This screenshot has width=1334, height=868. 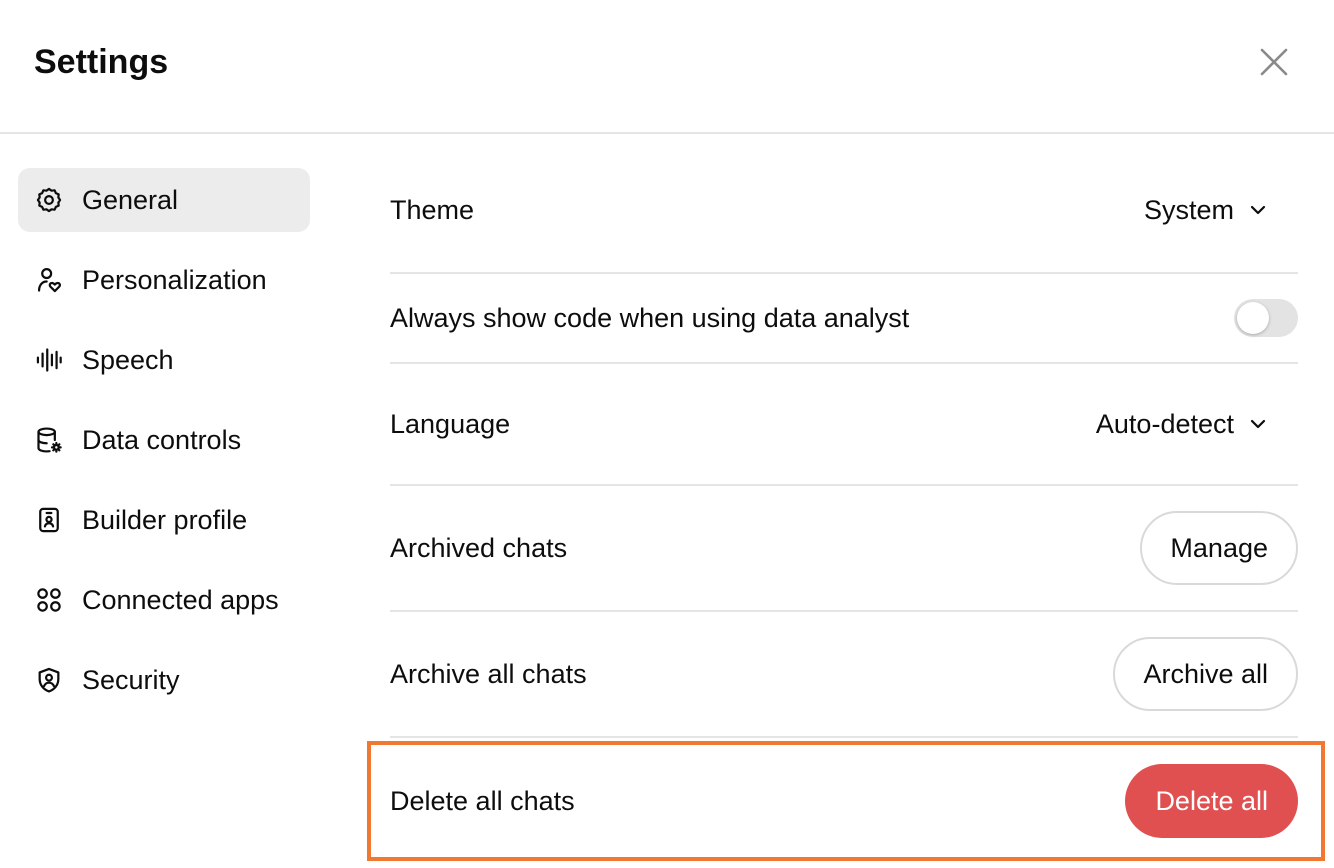 What do you see at coordinates (49, 280) in the screenshot?
I see `person-heart-icon` at bounding box center [49, 280].